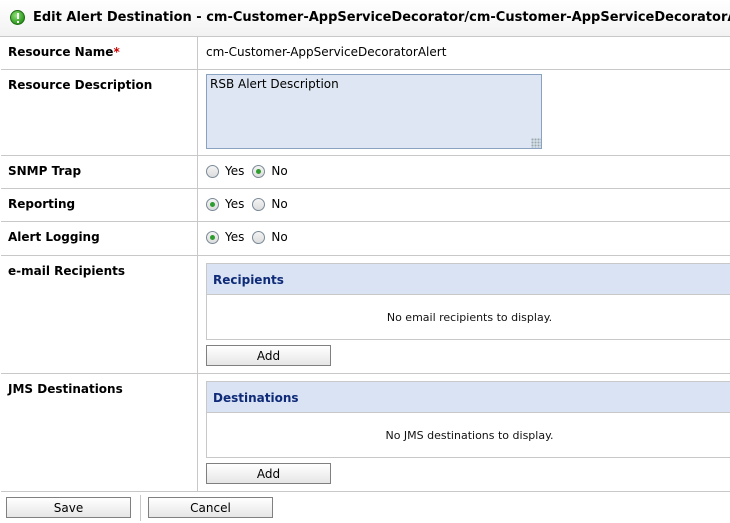  I want to click on alert-logging-no-label: No, so click(279, 237).